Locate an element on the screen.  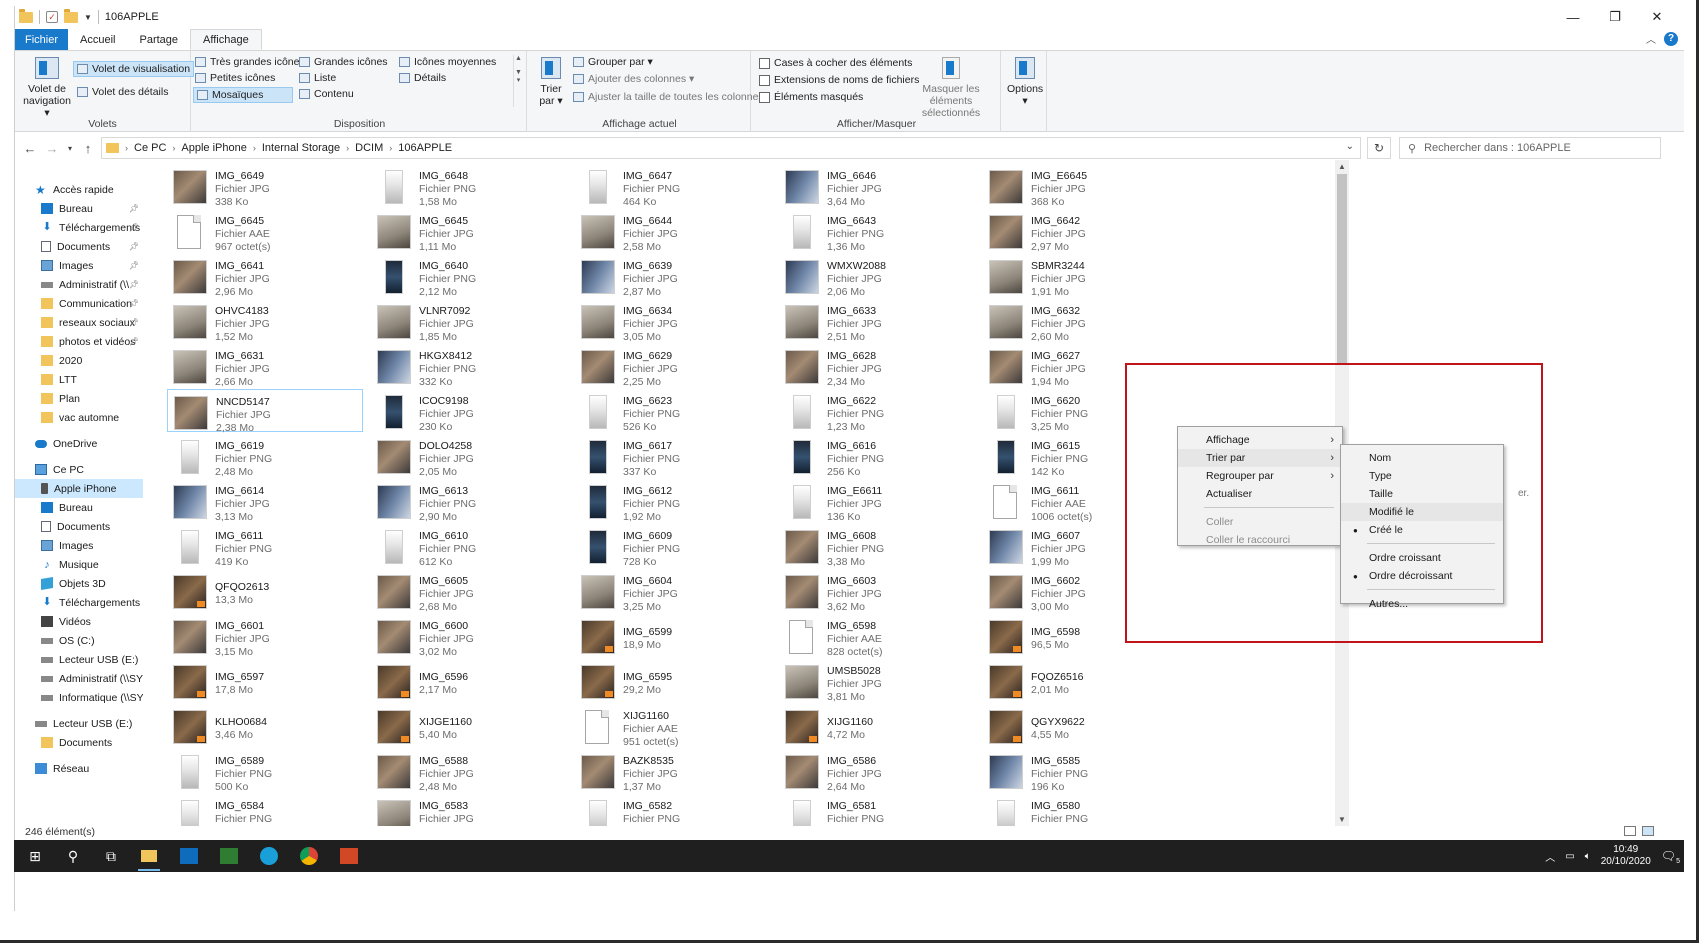
file-tile: IMG_6584Fichier PNG555 Ko is located at coordinates (265, 810).